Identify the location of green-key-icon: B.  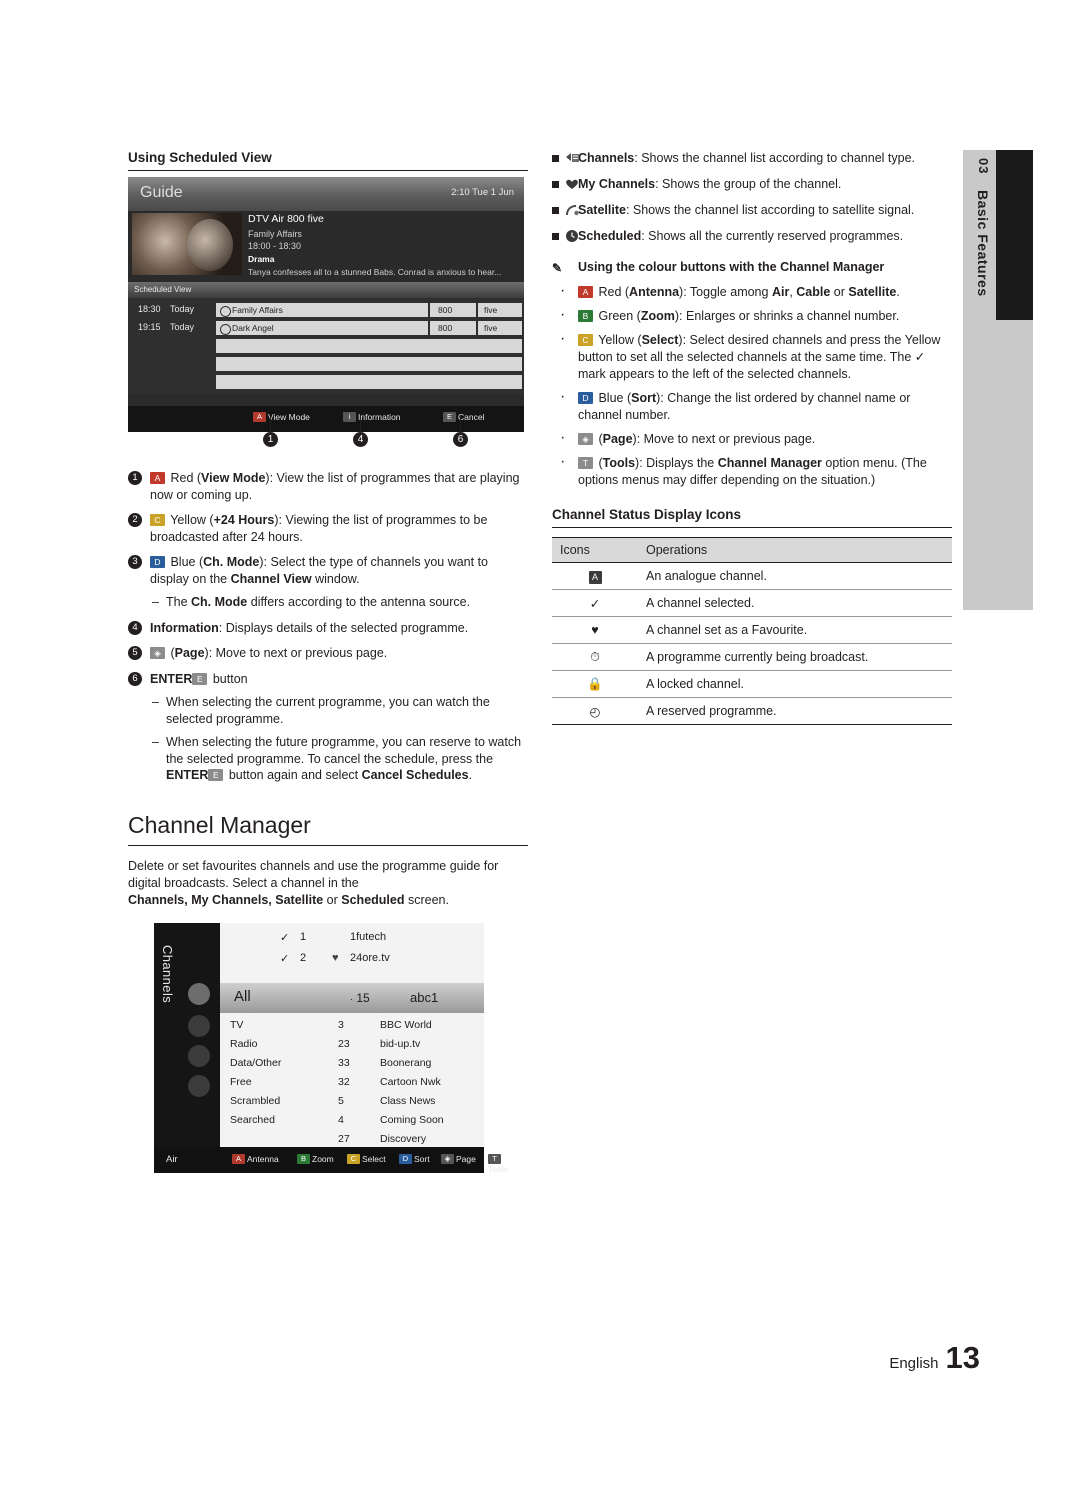
(303, 1158).